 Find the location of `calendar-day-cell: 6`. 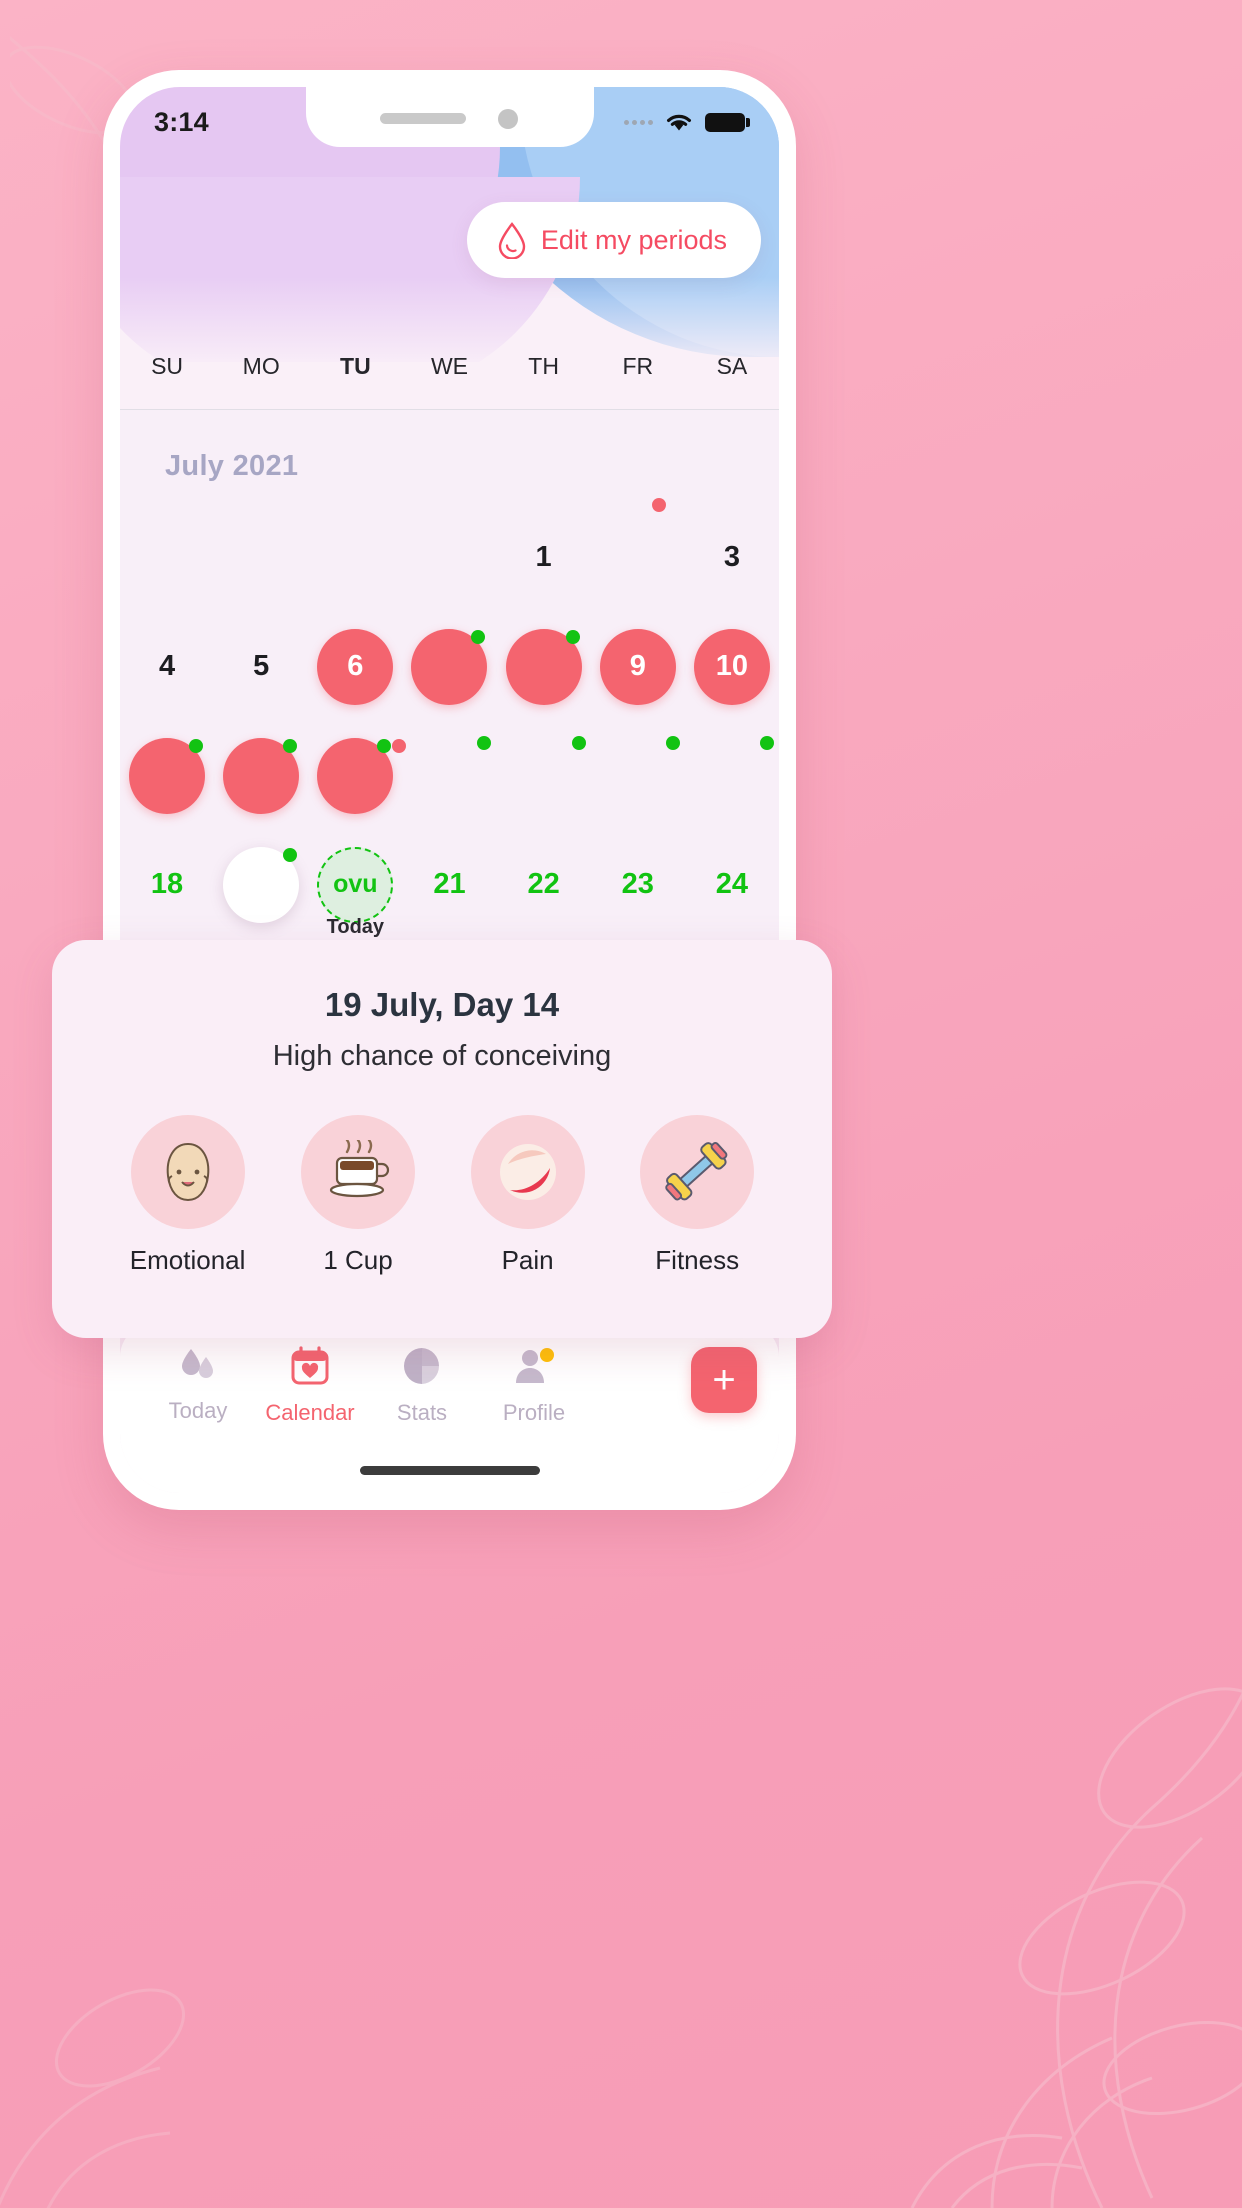

calendar-day-cell: 6 is located at coordinates (355, 666).